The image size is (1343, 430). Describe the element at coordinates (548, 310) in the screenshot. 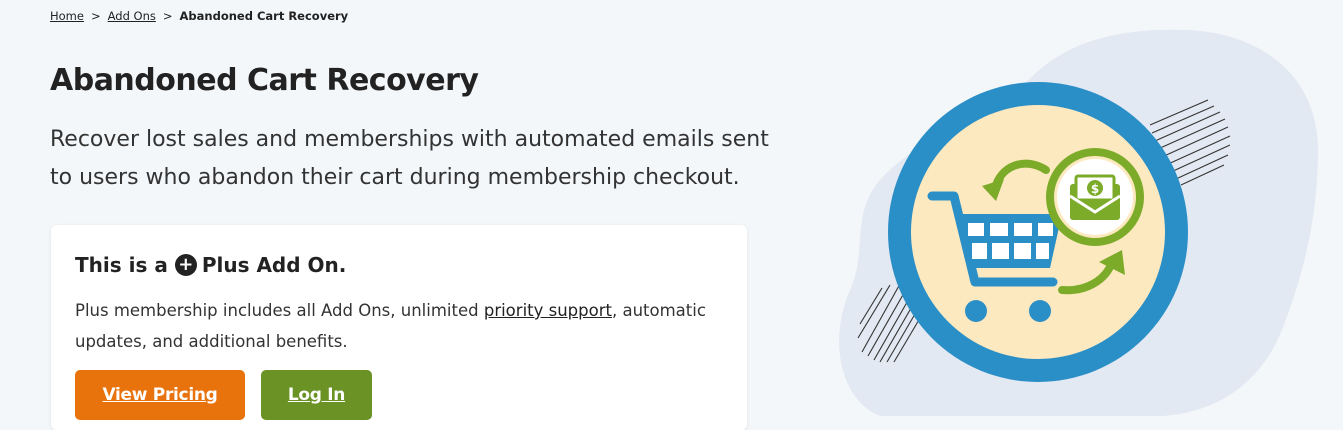

I see `priority-support-link: priority support` at that location.